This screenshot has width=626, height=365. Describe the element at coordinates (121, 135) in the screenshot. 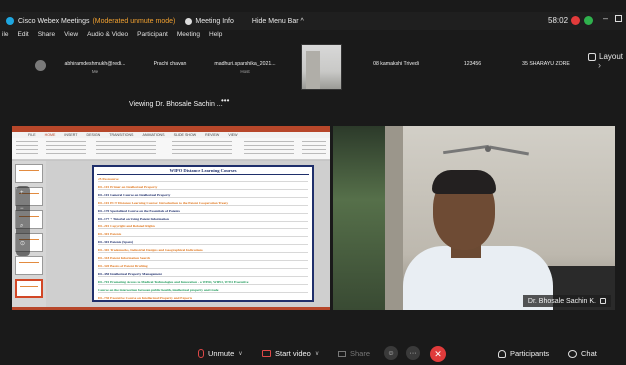

I see `ppt-tab: TRANSITIONS` at that location.